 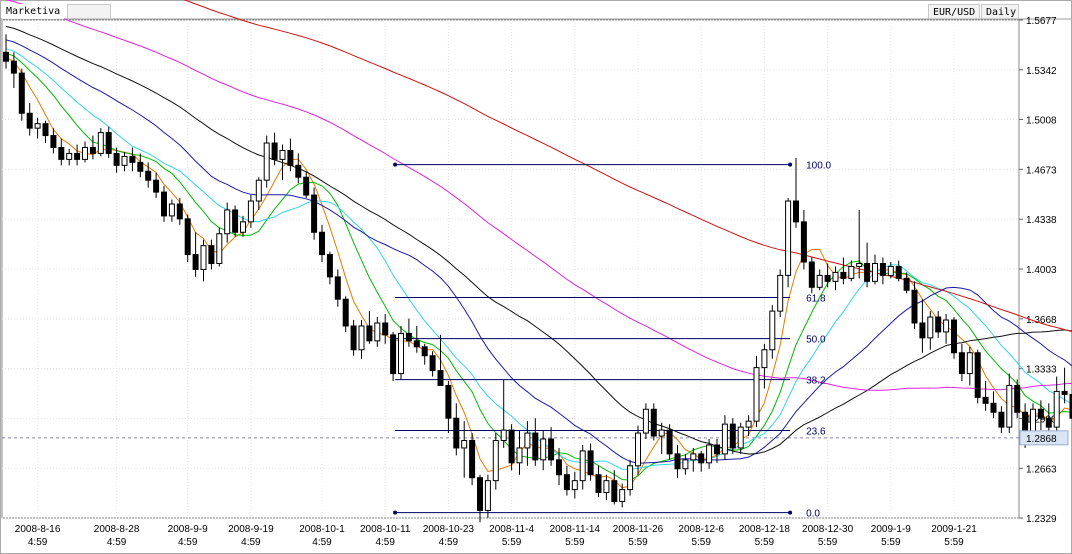 I want to click on x-tick-date: 2008-9-9, so click(x=188, y=529).